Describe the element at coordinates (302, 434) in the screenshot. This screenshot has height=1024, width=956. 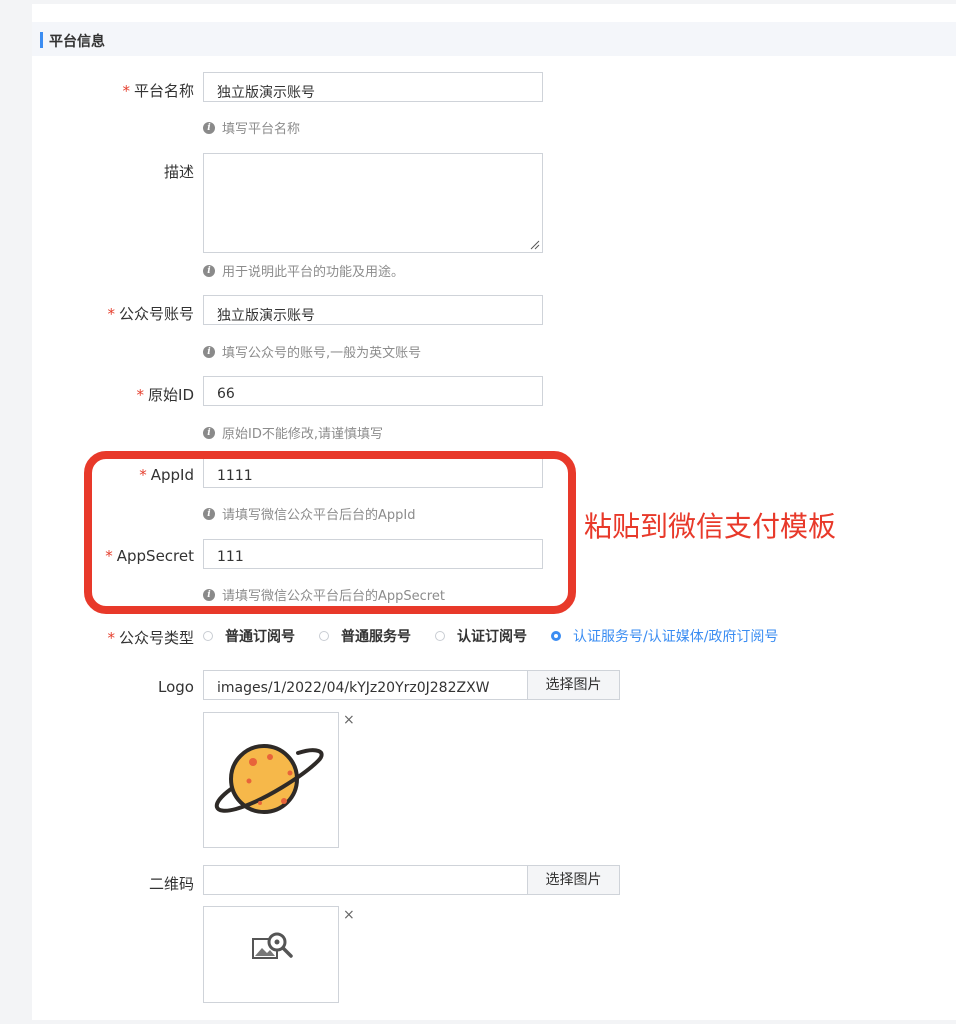
I see `original-id-hint-text: 原始ID不能修改,请谨慎填写` at that location.